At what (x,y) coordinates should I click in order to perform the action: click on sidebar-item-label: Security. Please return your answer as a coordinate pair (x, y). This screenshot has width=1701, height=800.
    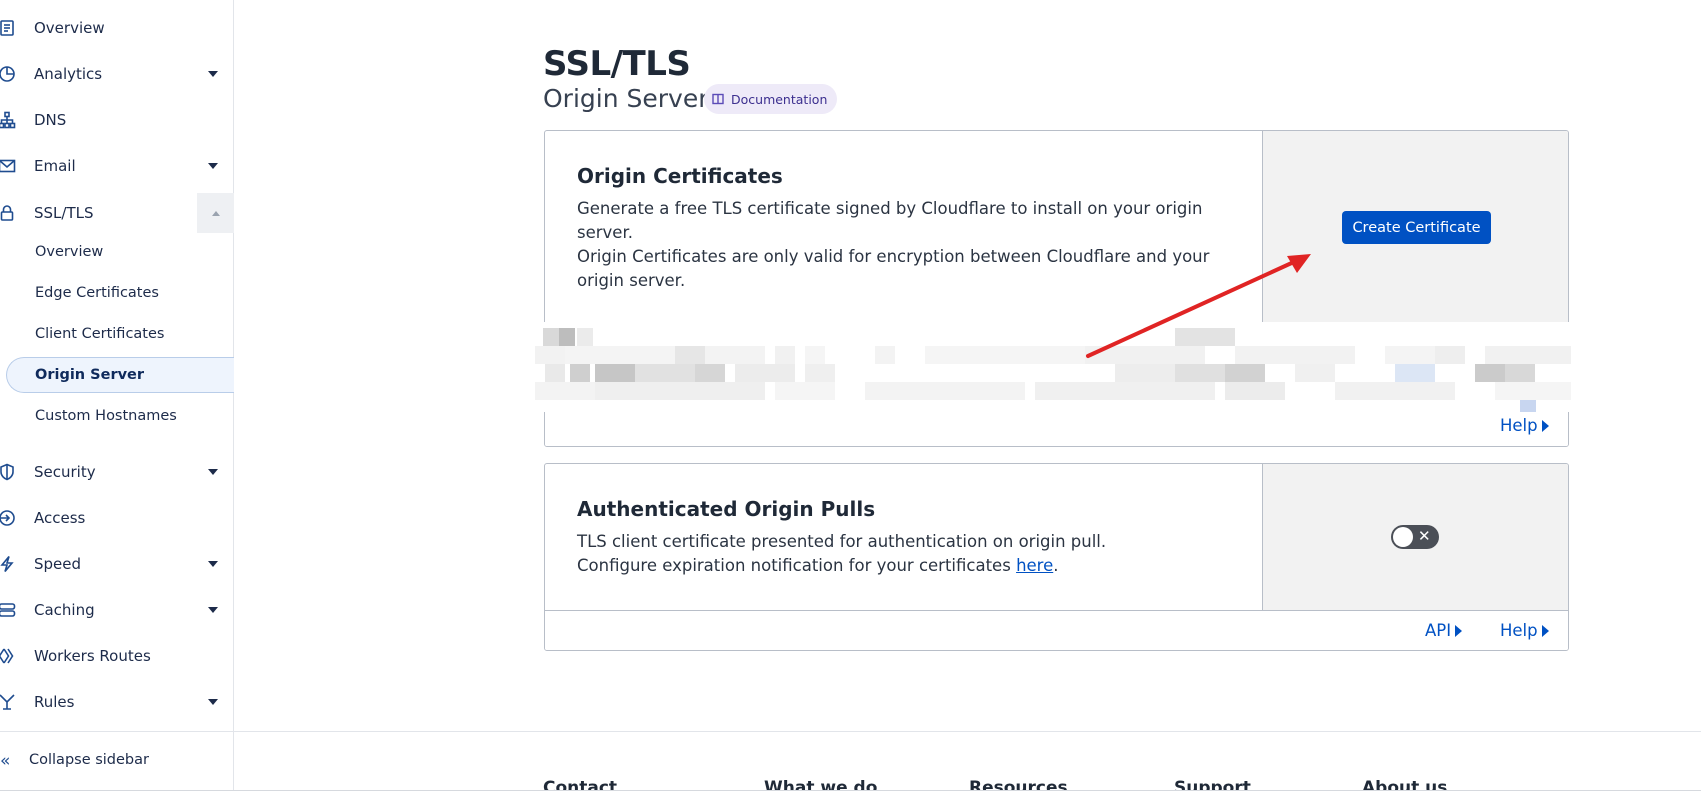
    Looking at the image, I should click on (65, 472).